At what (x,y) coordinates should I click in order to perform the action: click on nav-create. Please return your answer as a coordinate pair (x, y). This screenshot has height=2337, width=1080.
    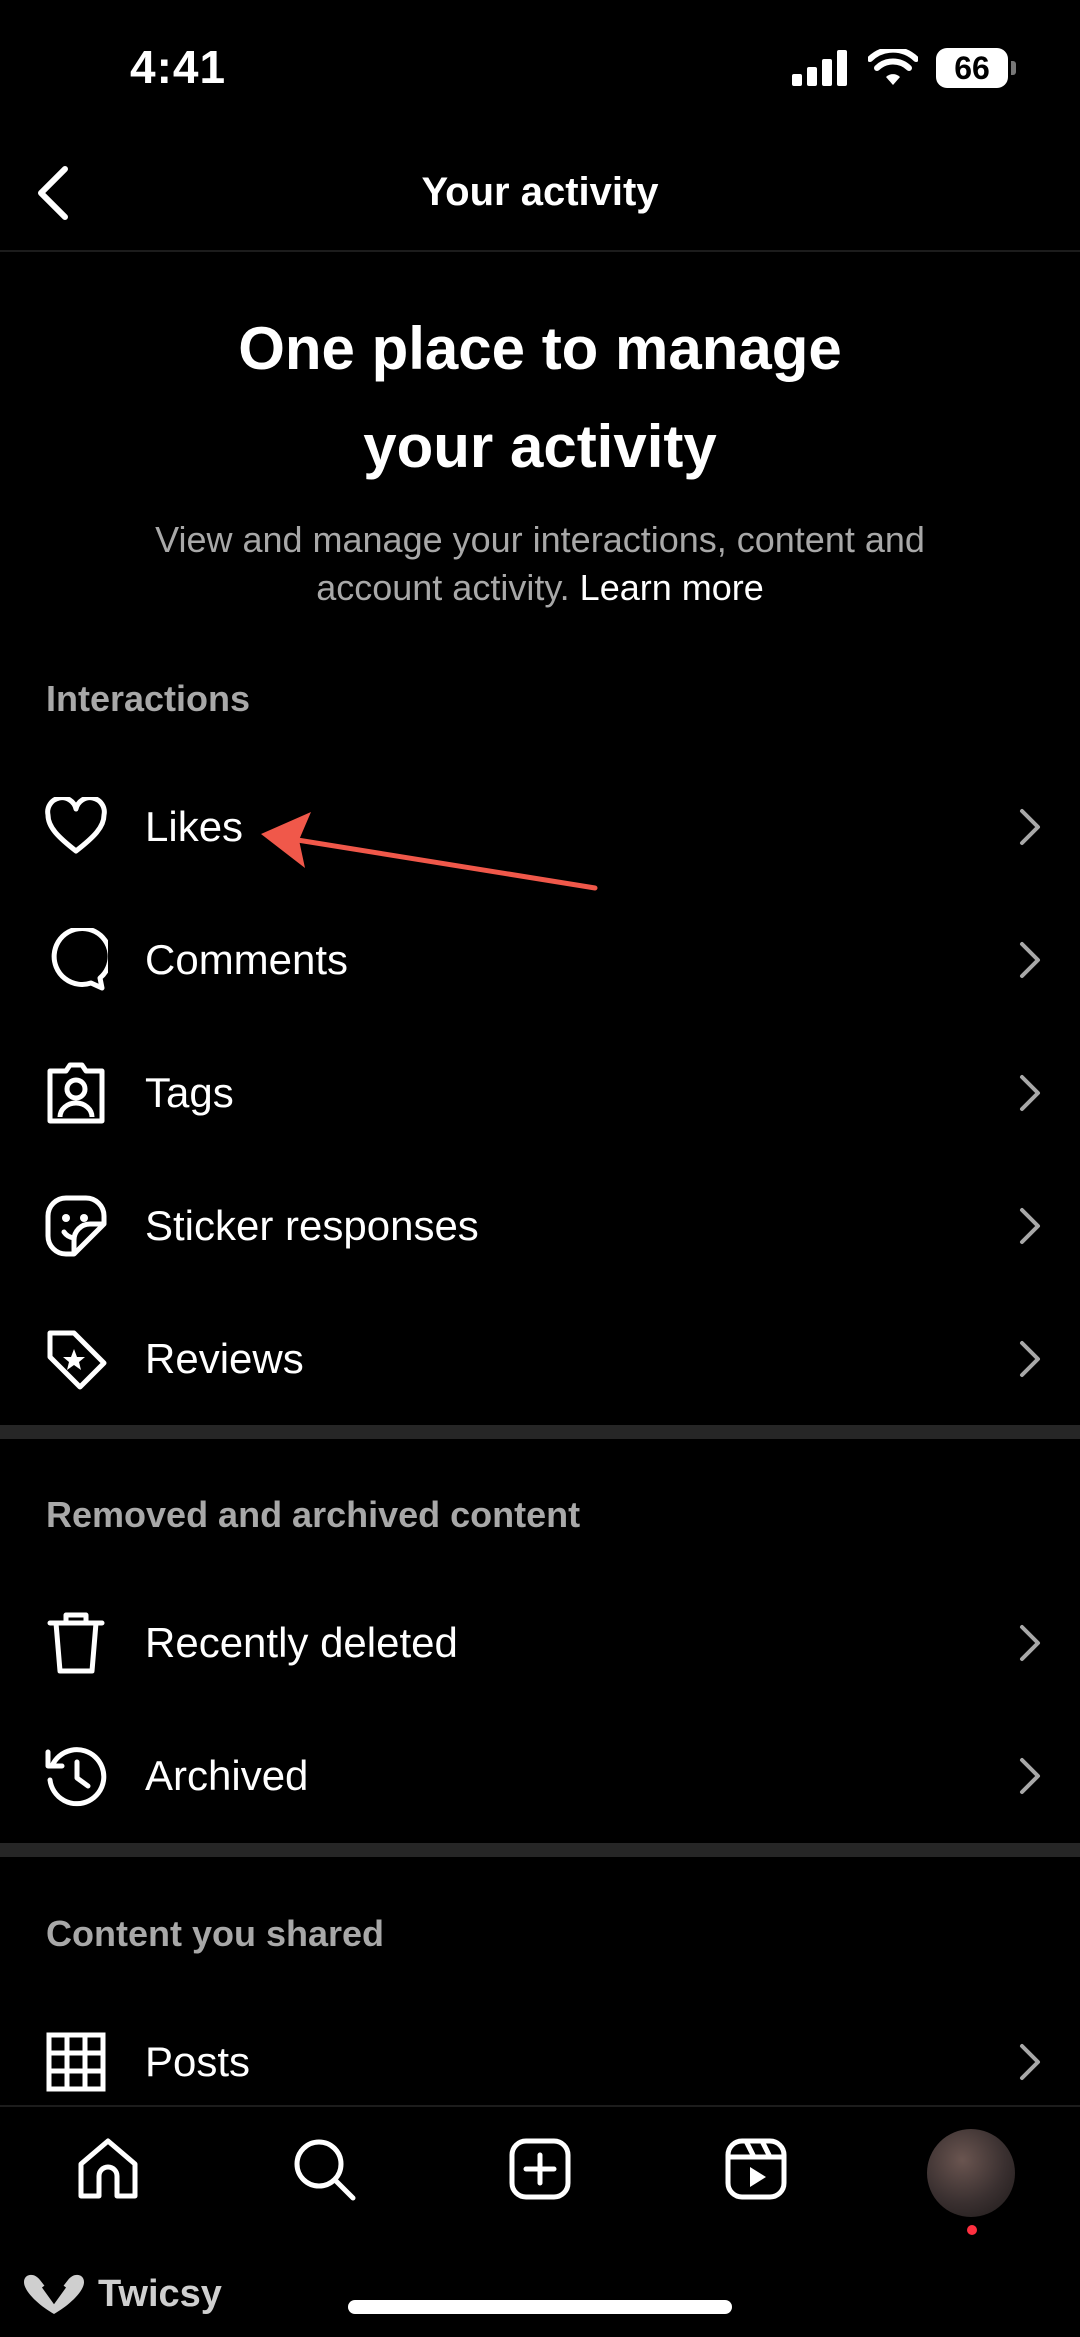
    Looking at the image, I should click on (540, 2169).